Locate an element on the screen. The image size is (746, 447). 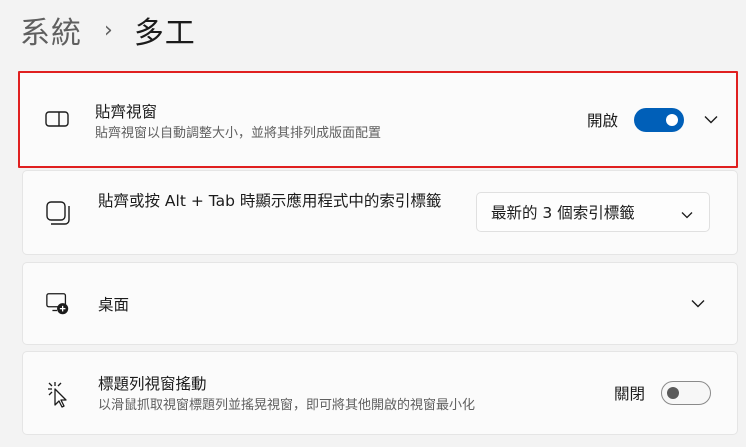
page-title: 多工 is located at coordinates (164, 33).